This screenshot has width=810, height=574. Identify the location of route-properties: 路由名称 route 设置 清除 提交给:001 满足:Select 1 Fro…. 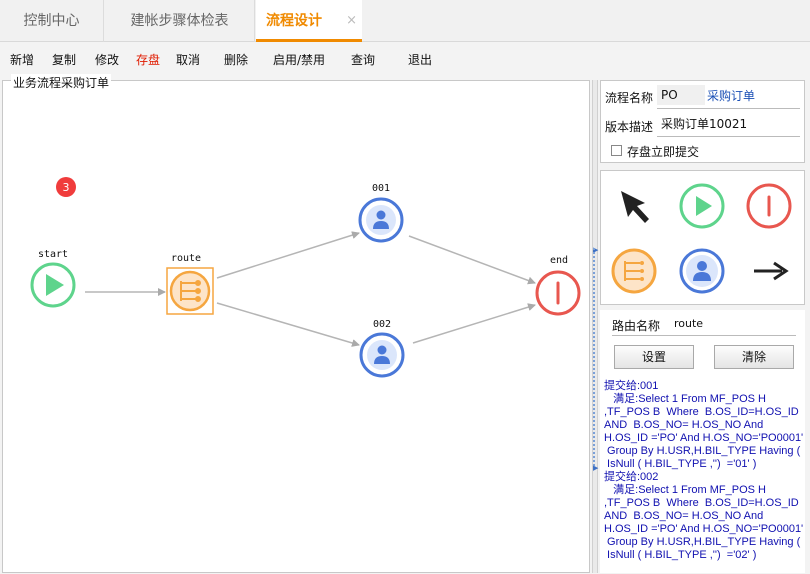
(702, 441).